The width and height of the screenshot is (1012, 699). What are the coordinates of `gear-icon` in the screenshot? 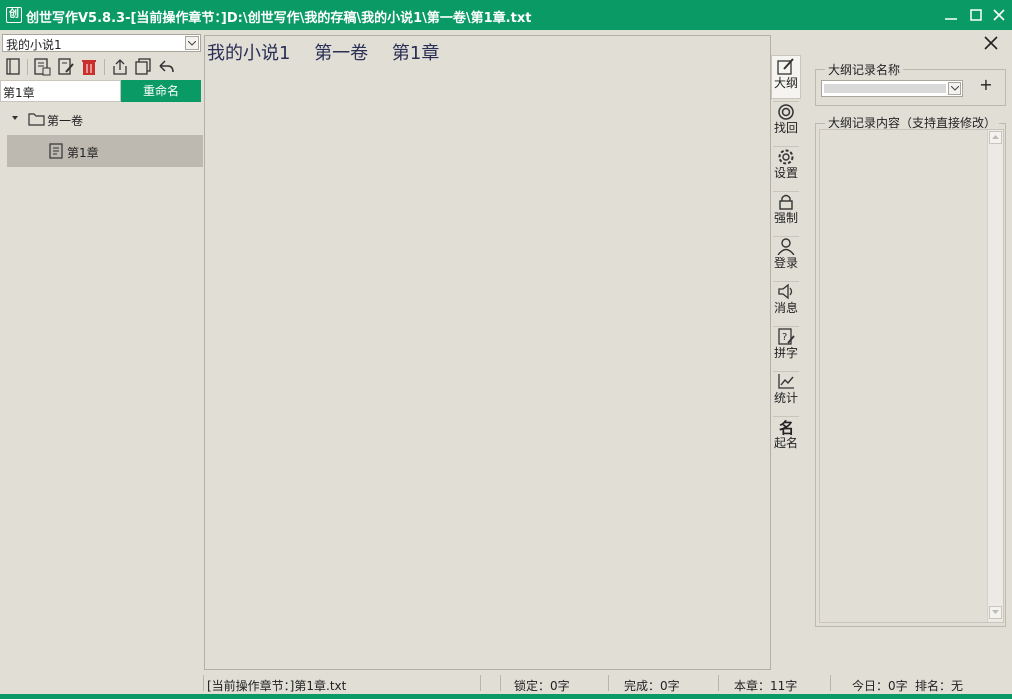 It's located at (786, 157).